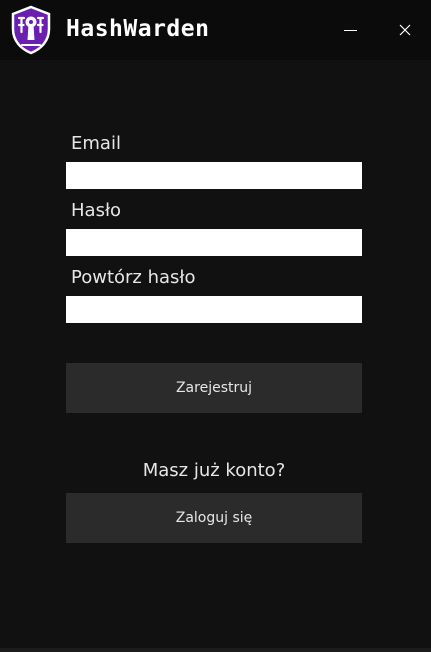 This screenshot has width=431, height=652. What do you see at coordinates (215, 650) in the screenshot?
I see `window-bottom-edge` at bounding box center [215, 650].